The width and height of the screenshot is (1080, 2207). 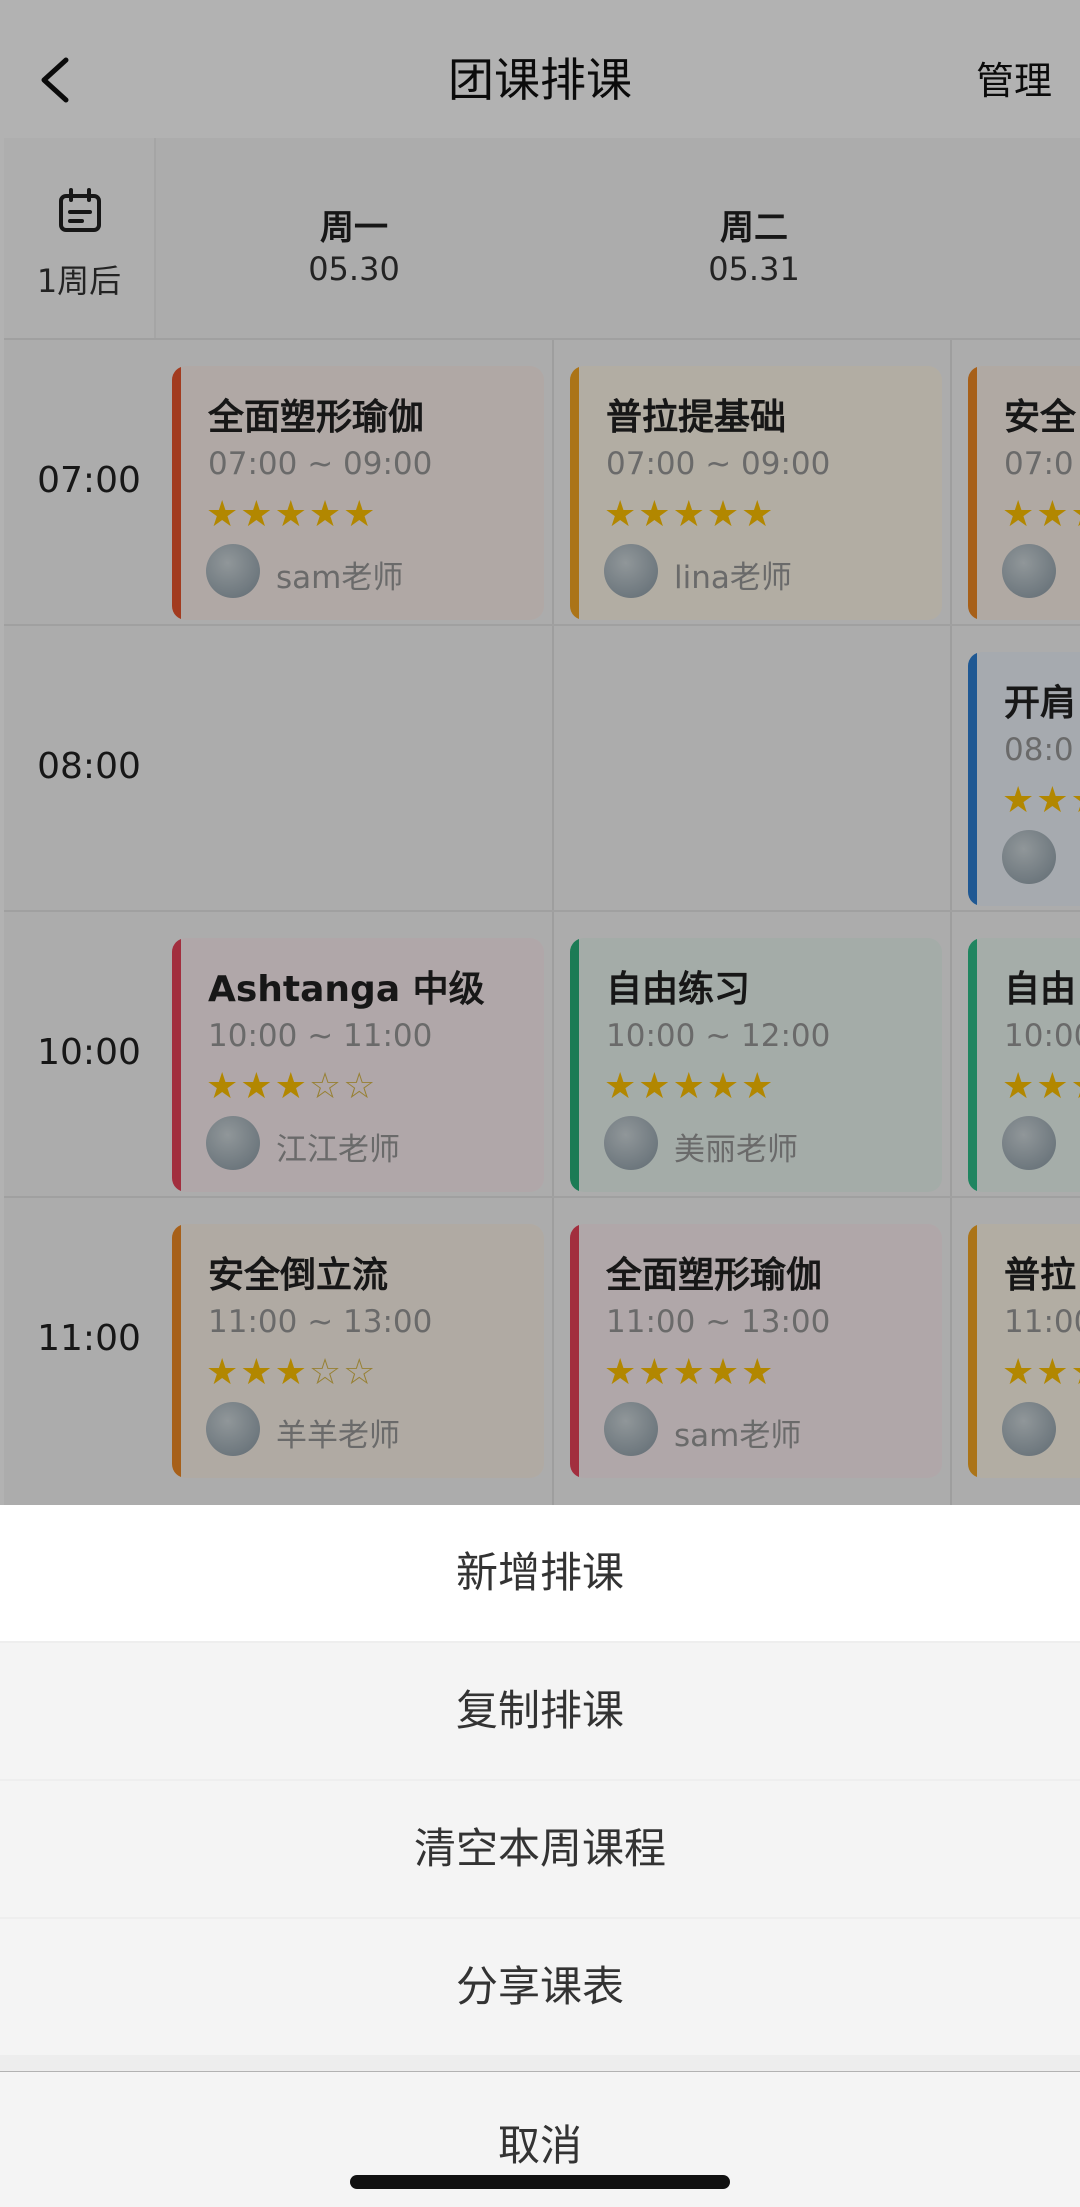 What do you see at coordinates (540, 2063) in the screenshot?
I see `sheet-gap` at bounding box center [540, 2063].